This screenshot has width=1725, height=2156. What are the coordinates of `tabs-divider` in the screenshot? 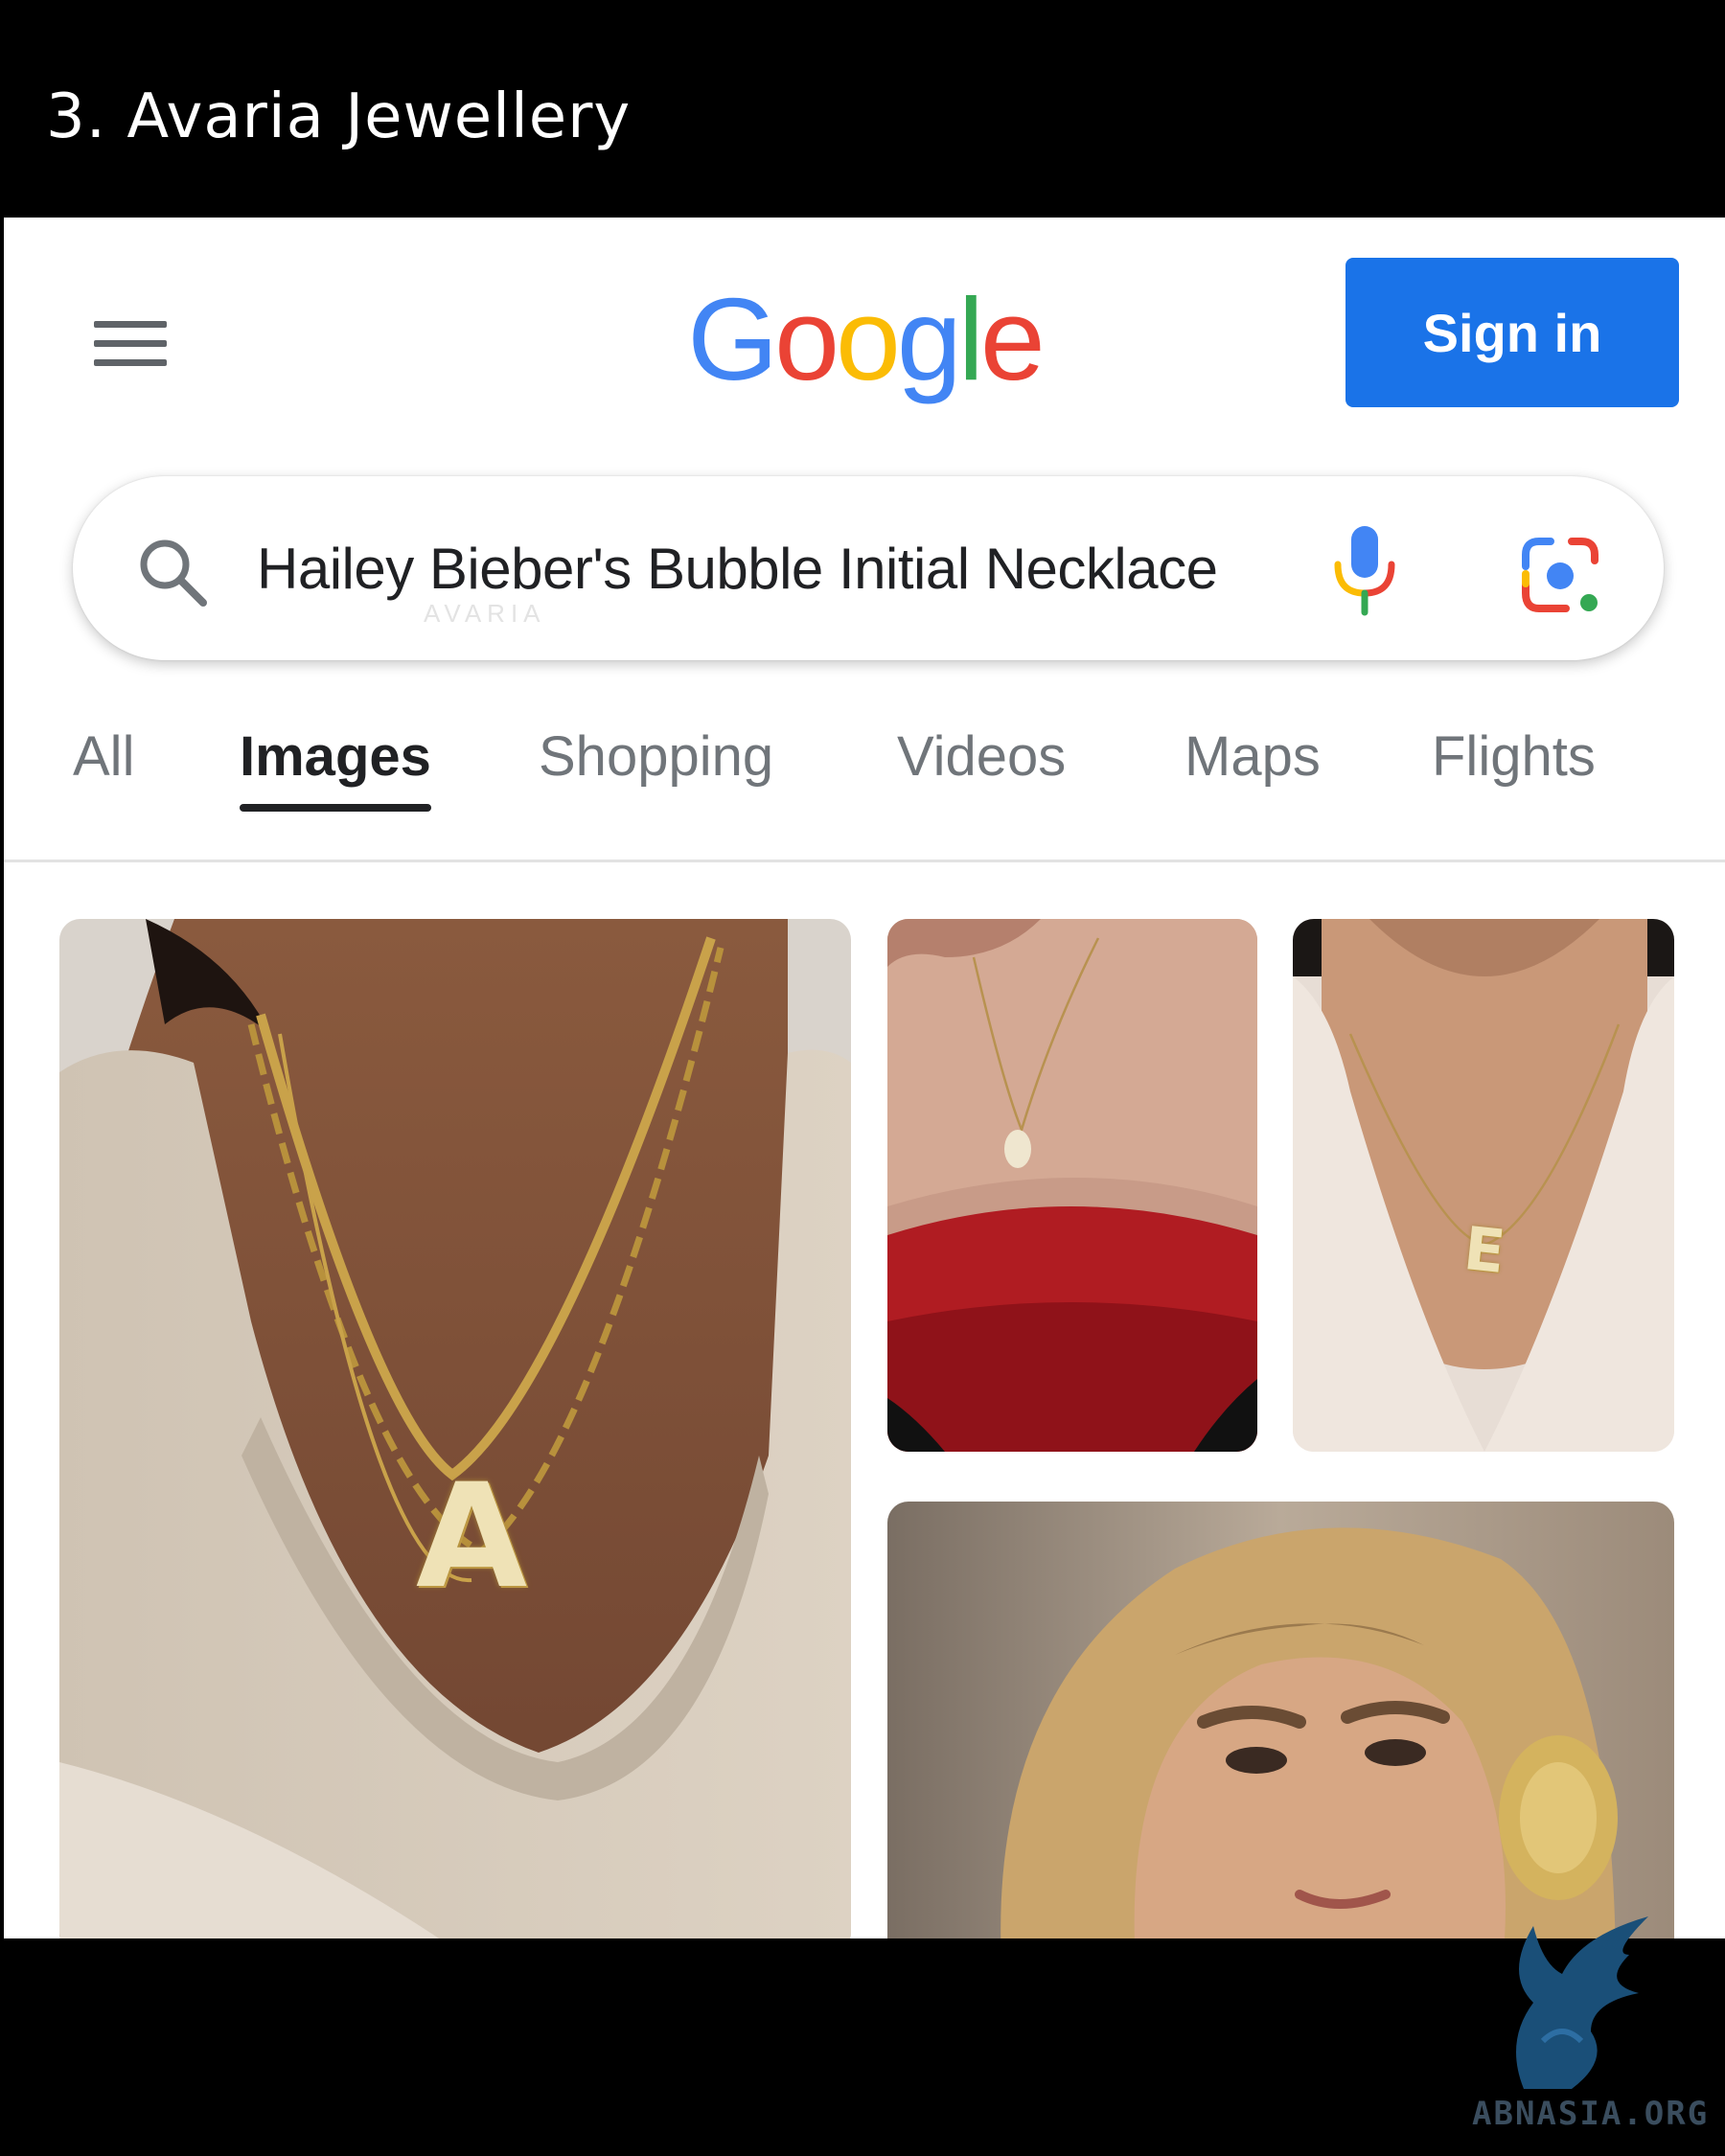 It's located at (864, 861).